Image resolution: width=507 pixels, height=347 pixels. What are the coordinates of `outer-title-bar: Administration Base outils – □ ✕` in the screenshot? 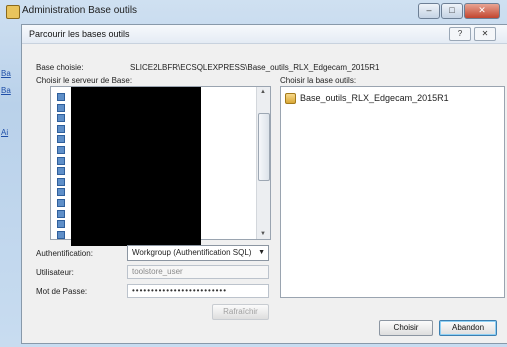 It's located at (253, 11).